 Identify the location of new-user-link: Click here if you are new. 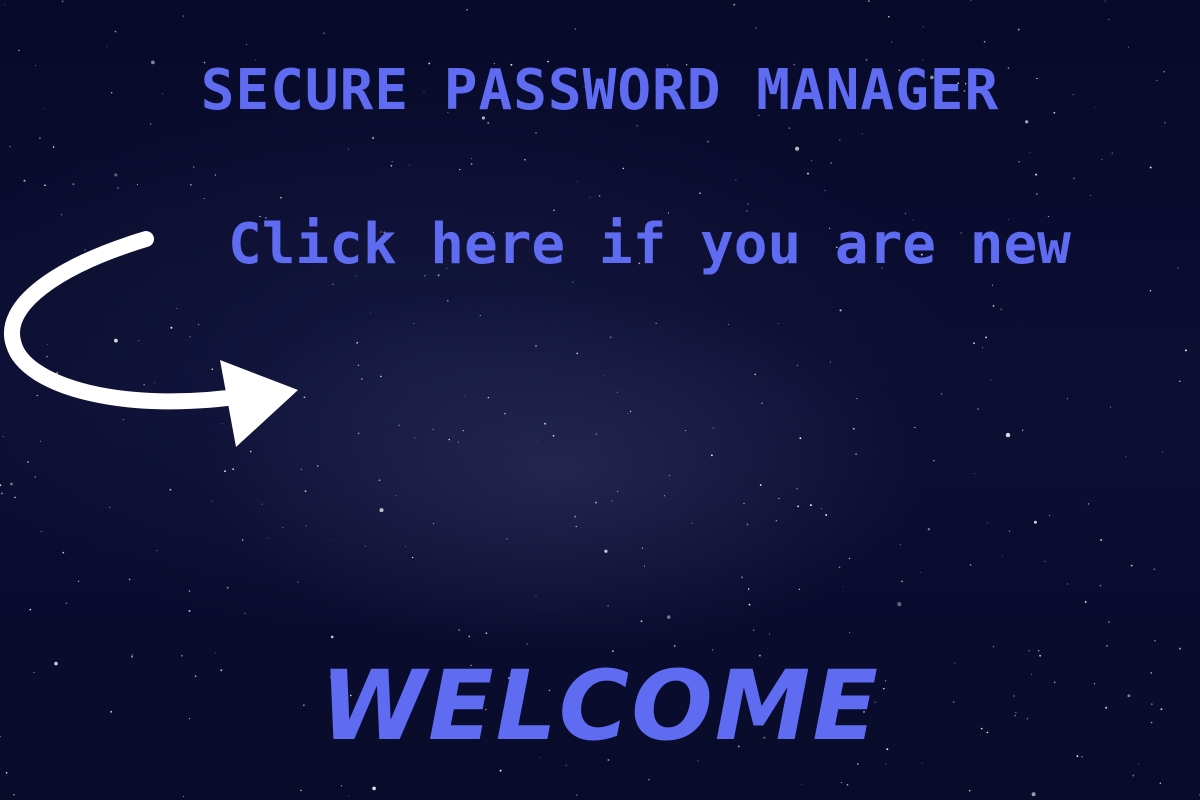
(658, 244).